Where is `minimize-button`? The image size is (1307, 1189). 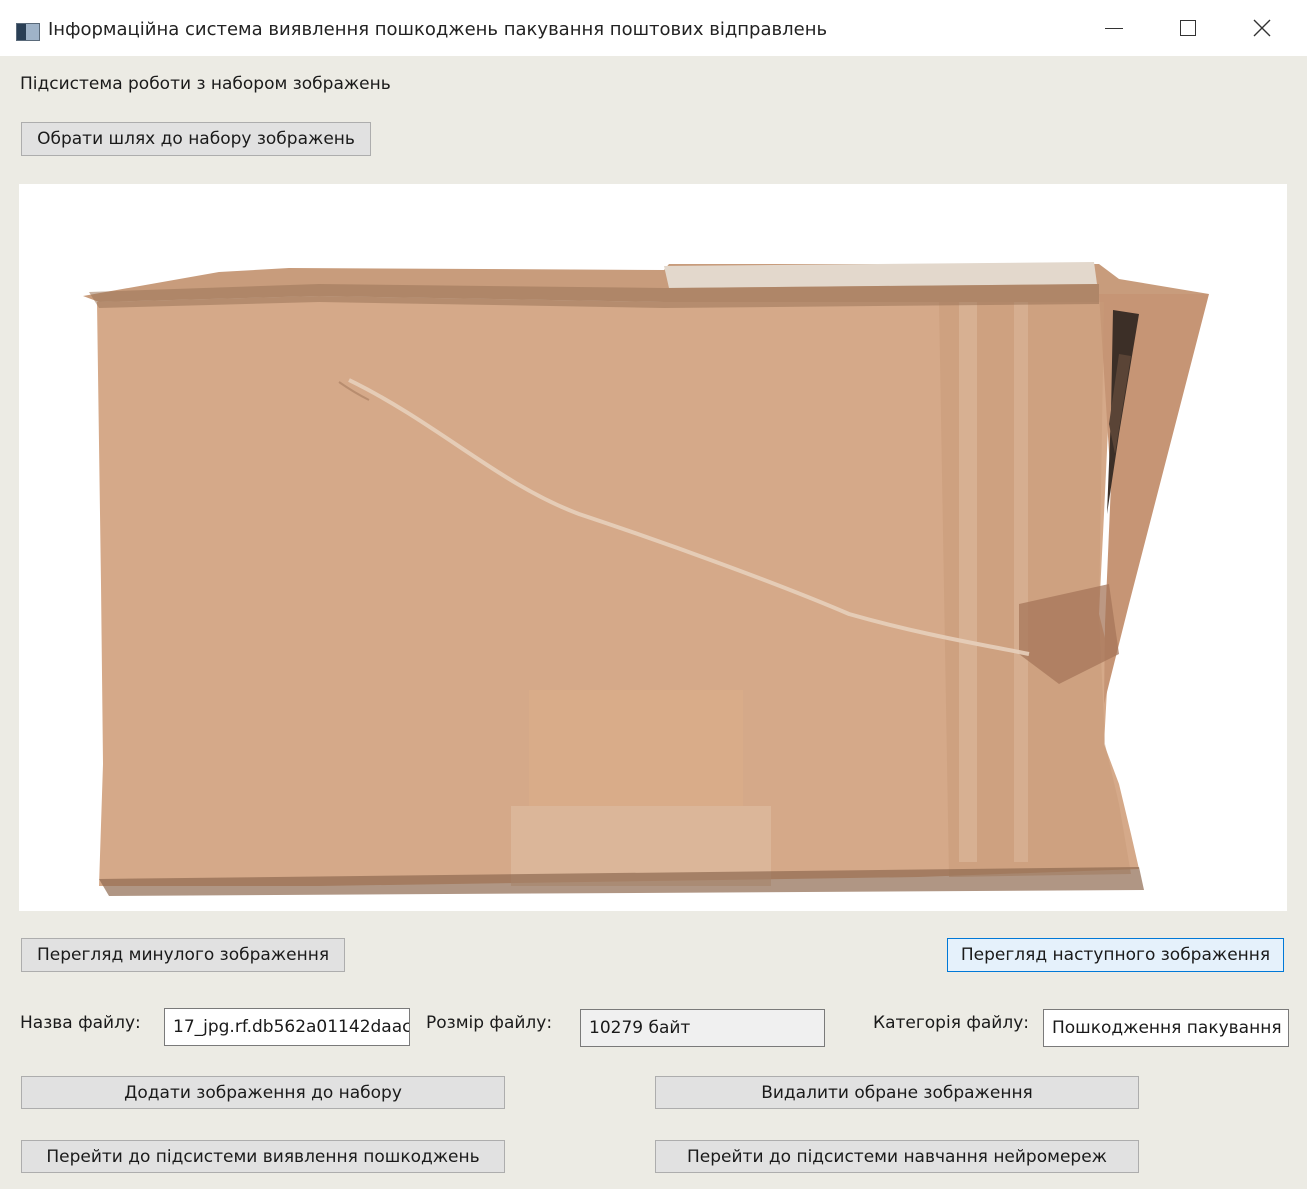
minimize-button is located at coordinates (1114, 28).